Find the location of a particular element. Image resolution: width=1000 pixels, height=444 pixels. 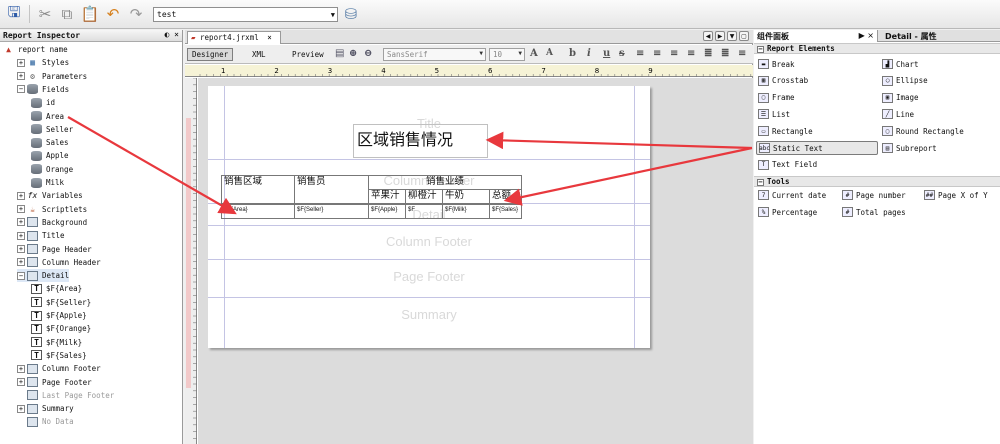

zoom-out-icon: ⊖ is located at coordinates (368, 53).